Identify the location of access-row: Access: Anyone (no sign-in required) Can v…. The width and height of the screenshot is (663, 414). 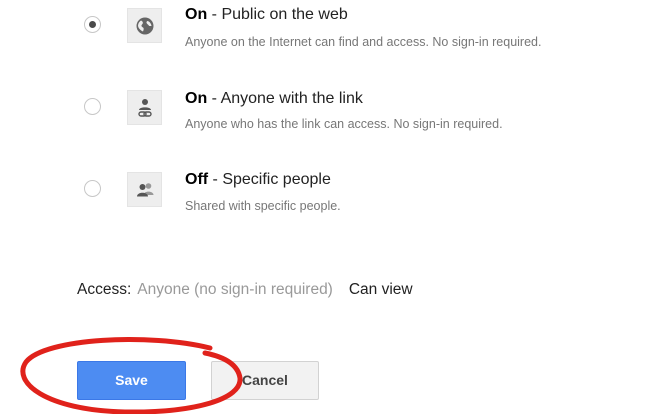
(245, 290).